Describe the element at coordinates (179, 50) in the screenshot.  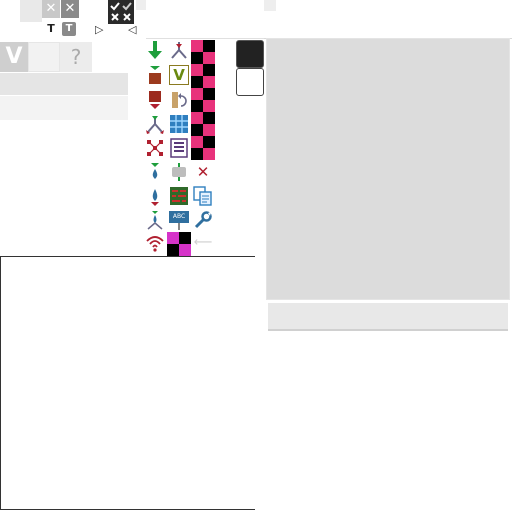
I see `fork-icon` at that location.